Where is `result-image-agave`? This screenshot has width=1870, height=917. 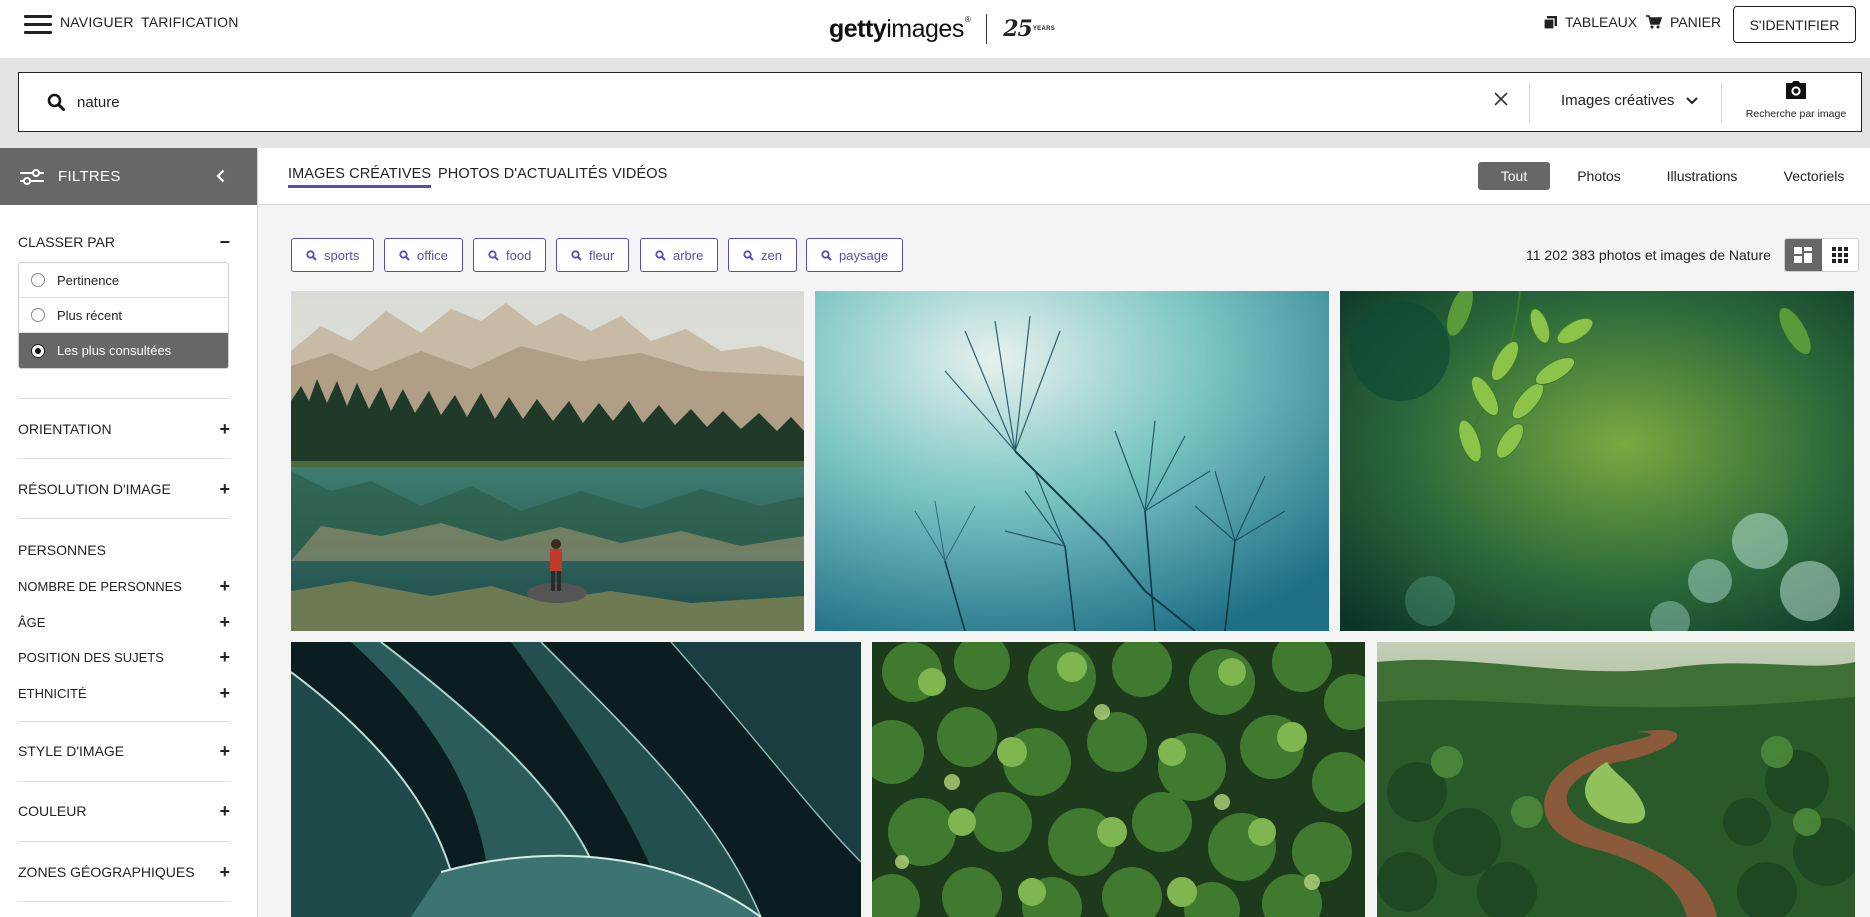
result-image-agave is located at coordinates (576, 779).